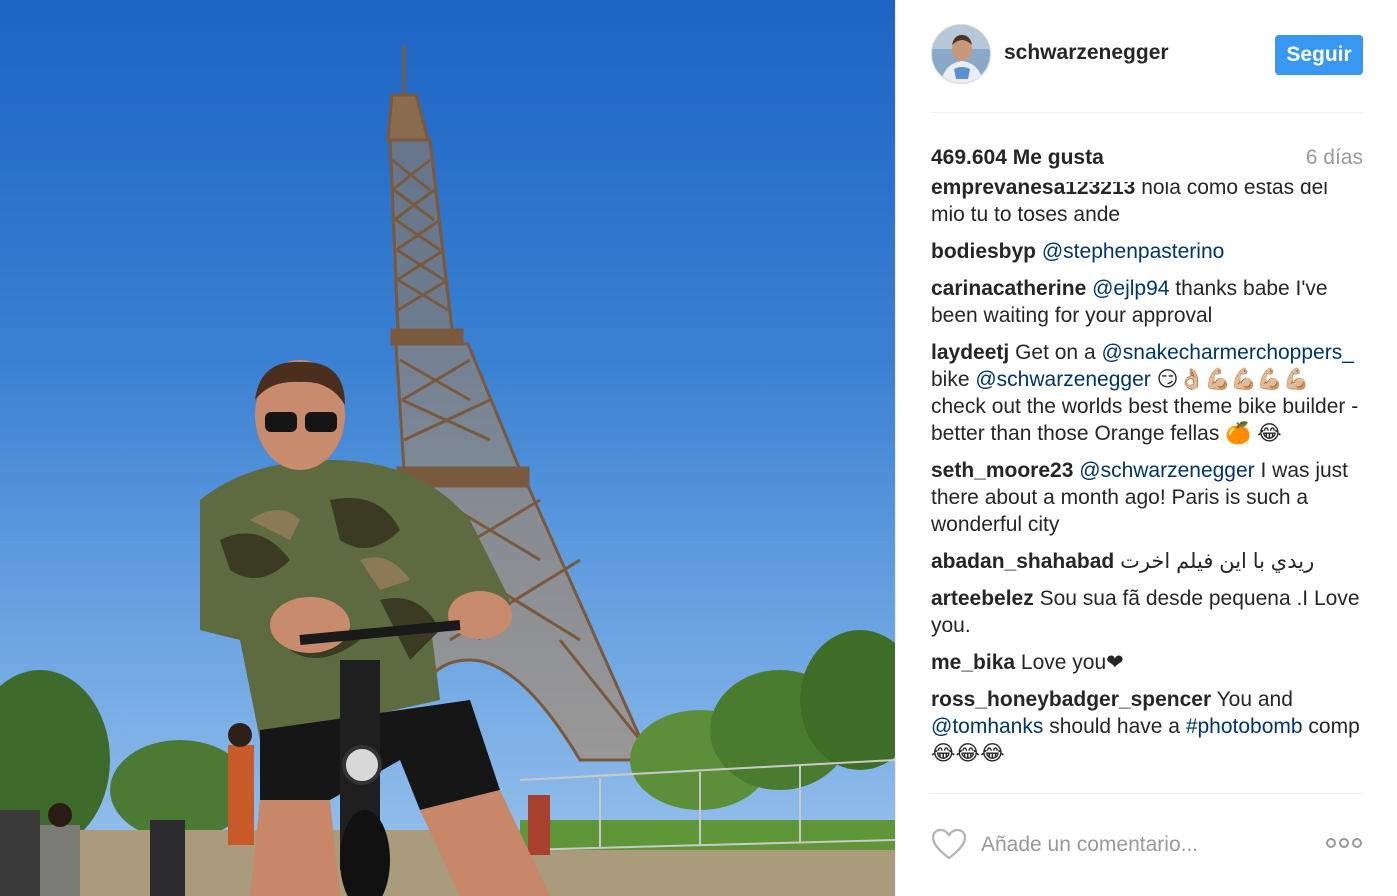 The width and height of the screenshot is (1397, 896). I want to click on comment-text: bike, so click(953, 379).